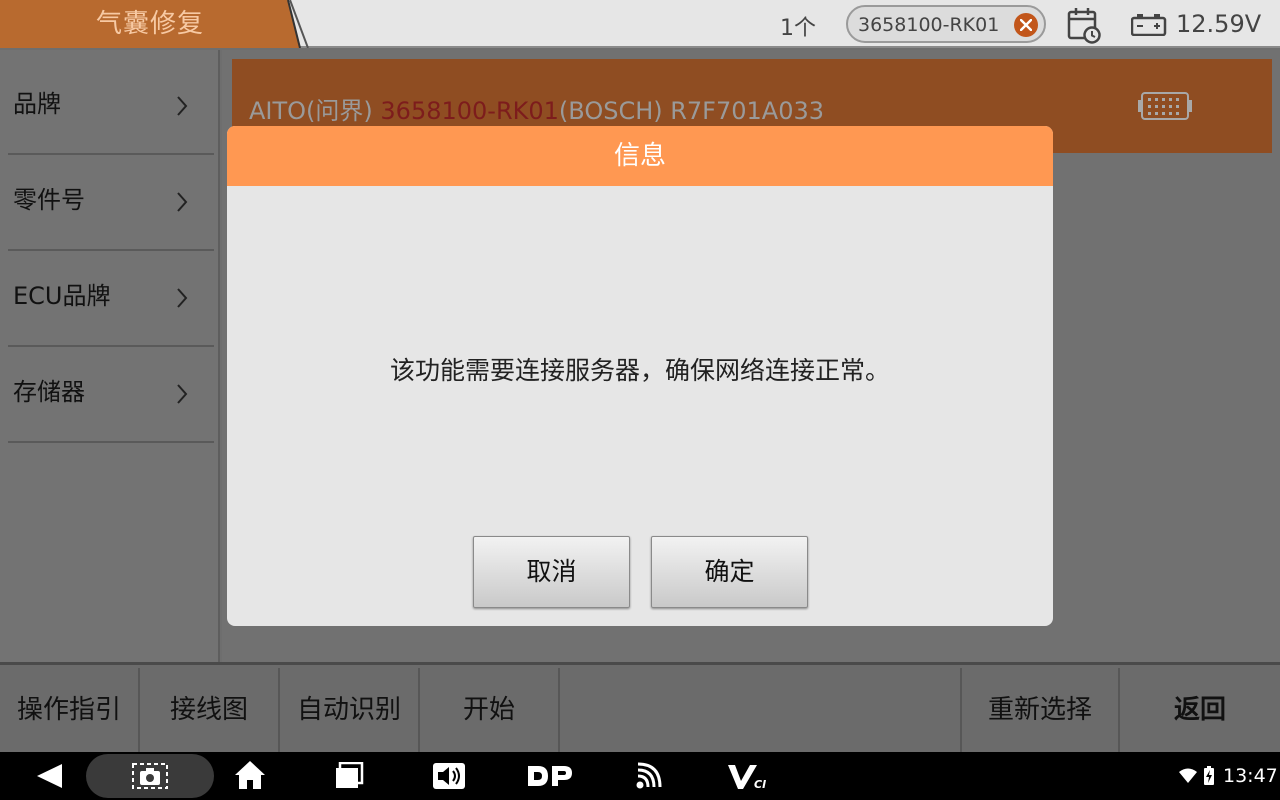  I want to click on battery-charging-icon, so click(1209, 775).